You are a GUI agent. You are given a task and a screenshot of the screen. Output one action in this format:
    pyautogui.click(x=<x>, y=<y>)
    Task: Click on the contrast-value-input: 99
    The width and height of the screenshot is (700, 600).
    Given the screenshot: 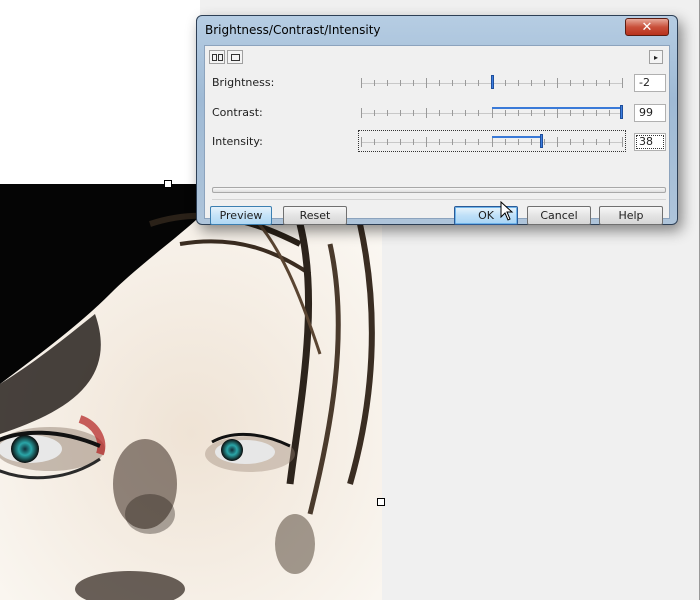 What is the action you would take?
    pyautogui.click(x=650, y=113)
    